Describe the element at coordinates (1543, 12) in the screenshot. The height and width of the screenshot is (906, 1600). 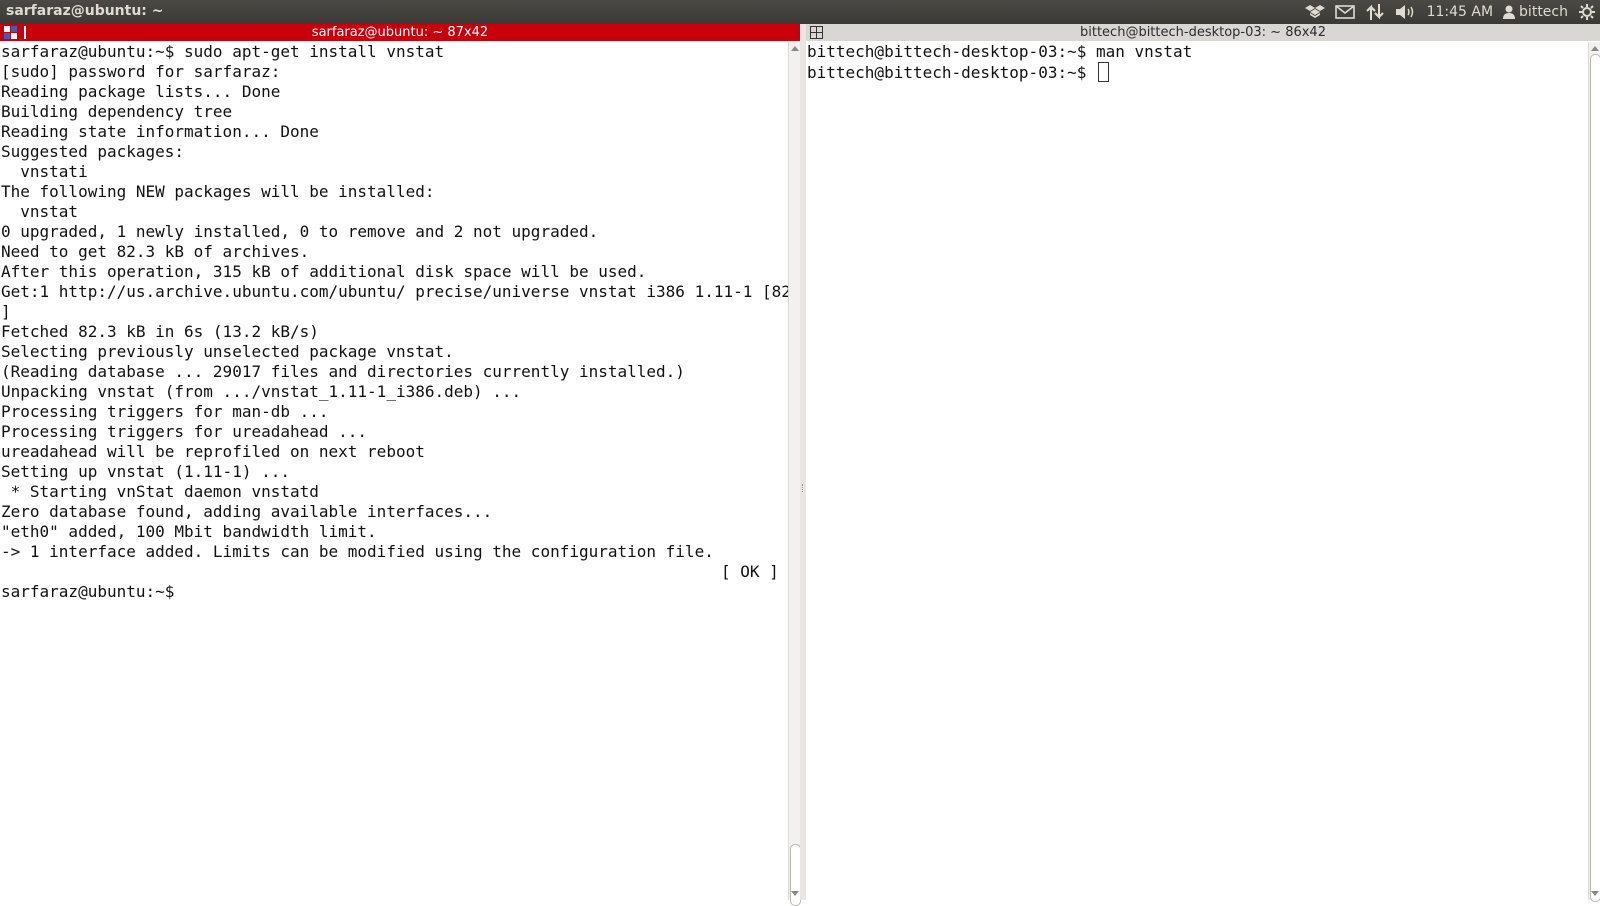
I see `user-name: bittech` at that location.